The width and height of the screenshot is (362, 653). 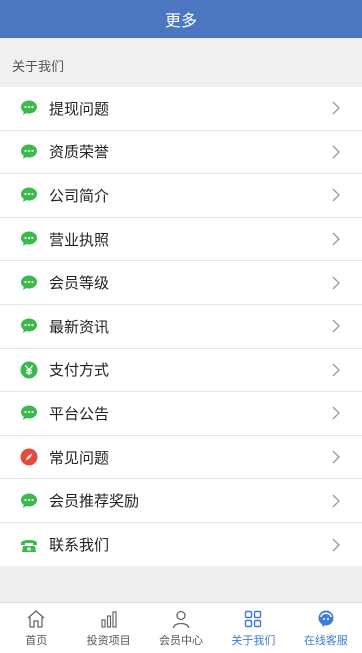 I want to click on grid-icon, so click(x=253, y=618).